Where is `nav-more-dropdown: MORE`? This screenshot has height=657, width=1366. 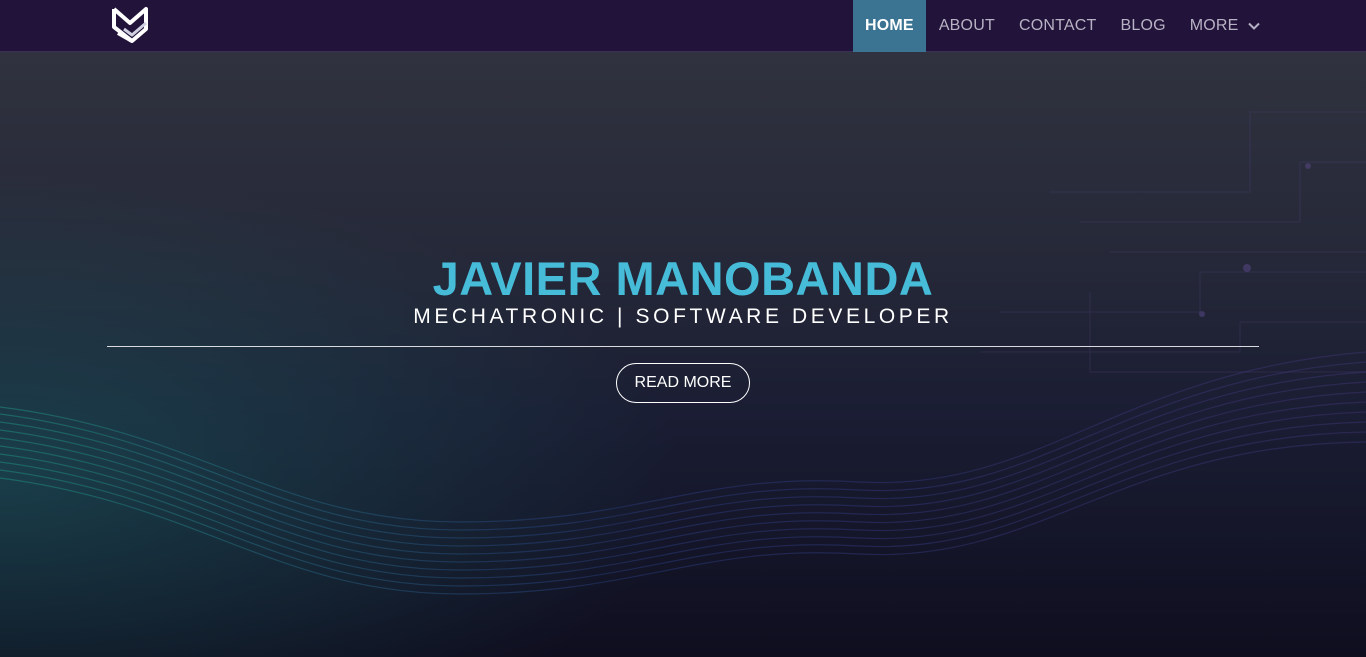 nav-more-dropdown: MORE is located at coordinates (1225, 26).